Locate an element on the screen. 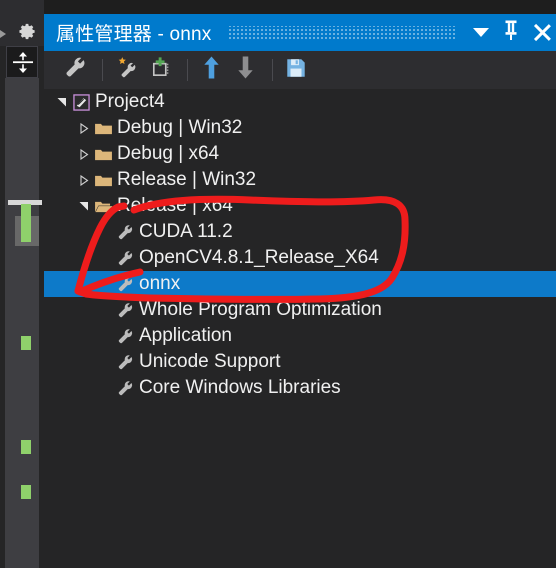 The width and height of the screenshot is (556, 568). tree-row-label: onnx is located at coordinates (160, 283).